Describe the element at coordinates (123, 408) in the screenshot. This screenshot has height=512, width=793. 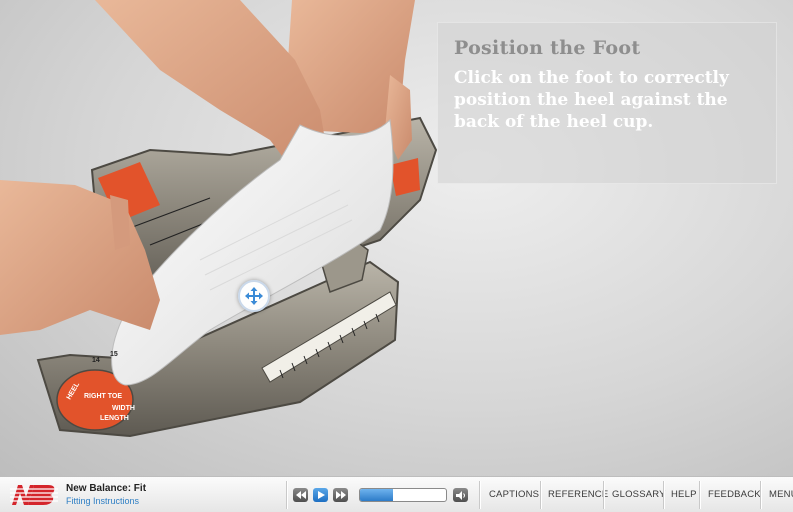
I see `device-label-width: WIDTH` at that location.